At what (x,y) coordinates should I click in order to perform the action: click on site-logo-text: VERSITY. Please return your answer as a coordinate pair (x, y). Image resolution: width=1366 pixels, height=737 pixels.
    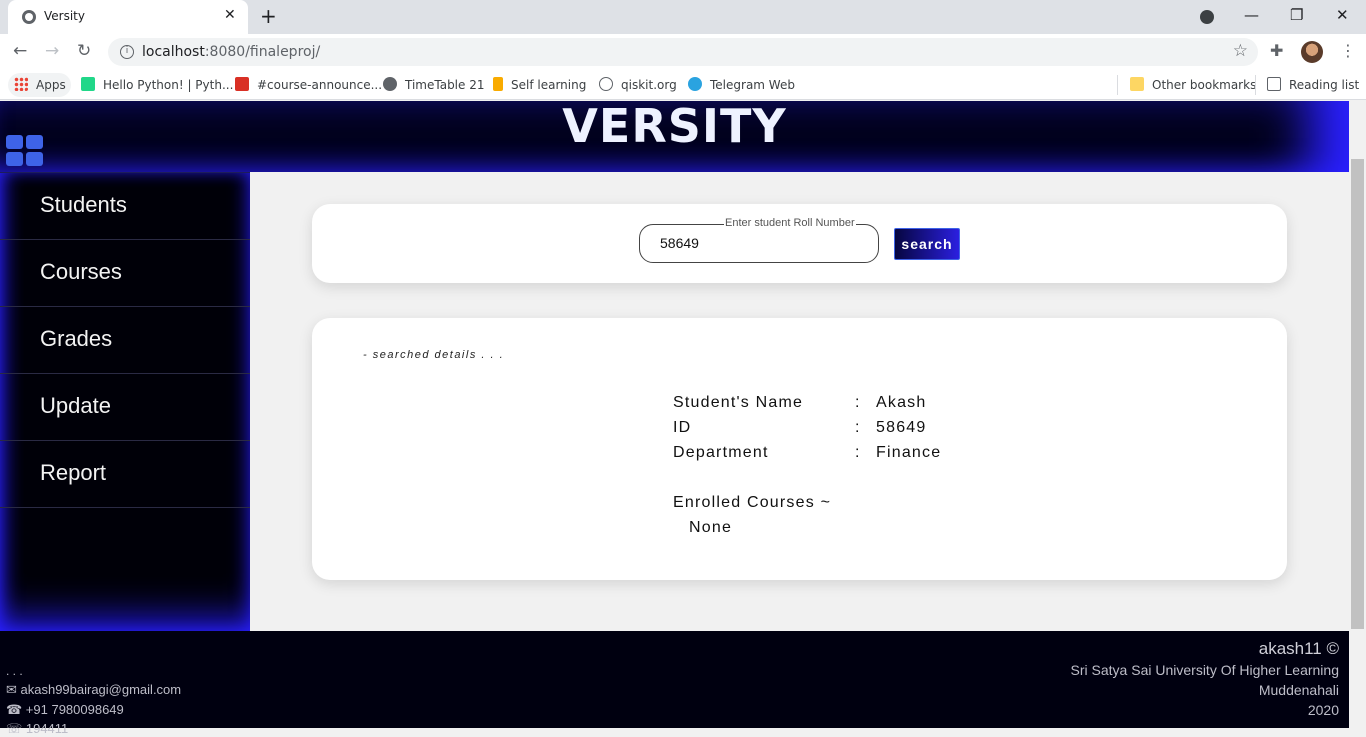
    Looking at the image, I should click on (674, 127).